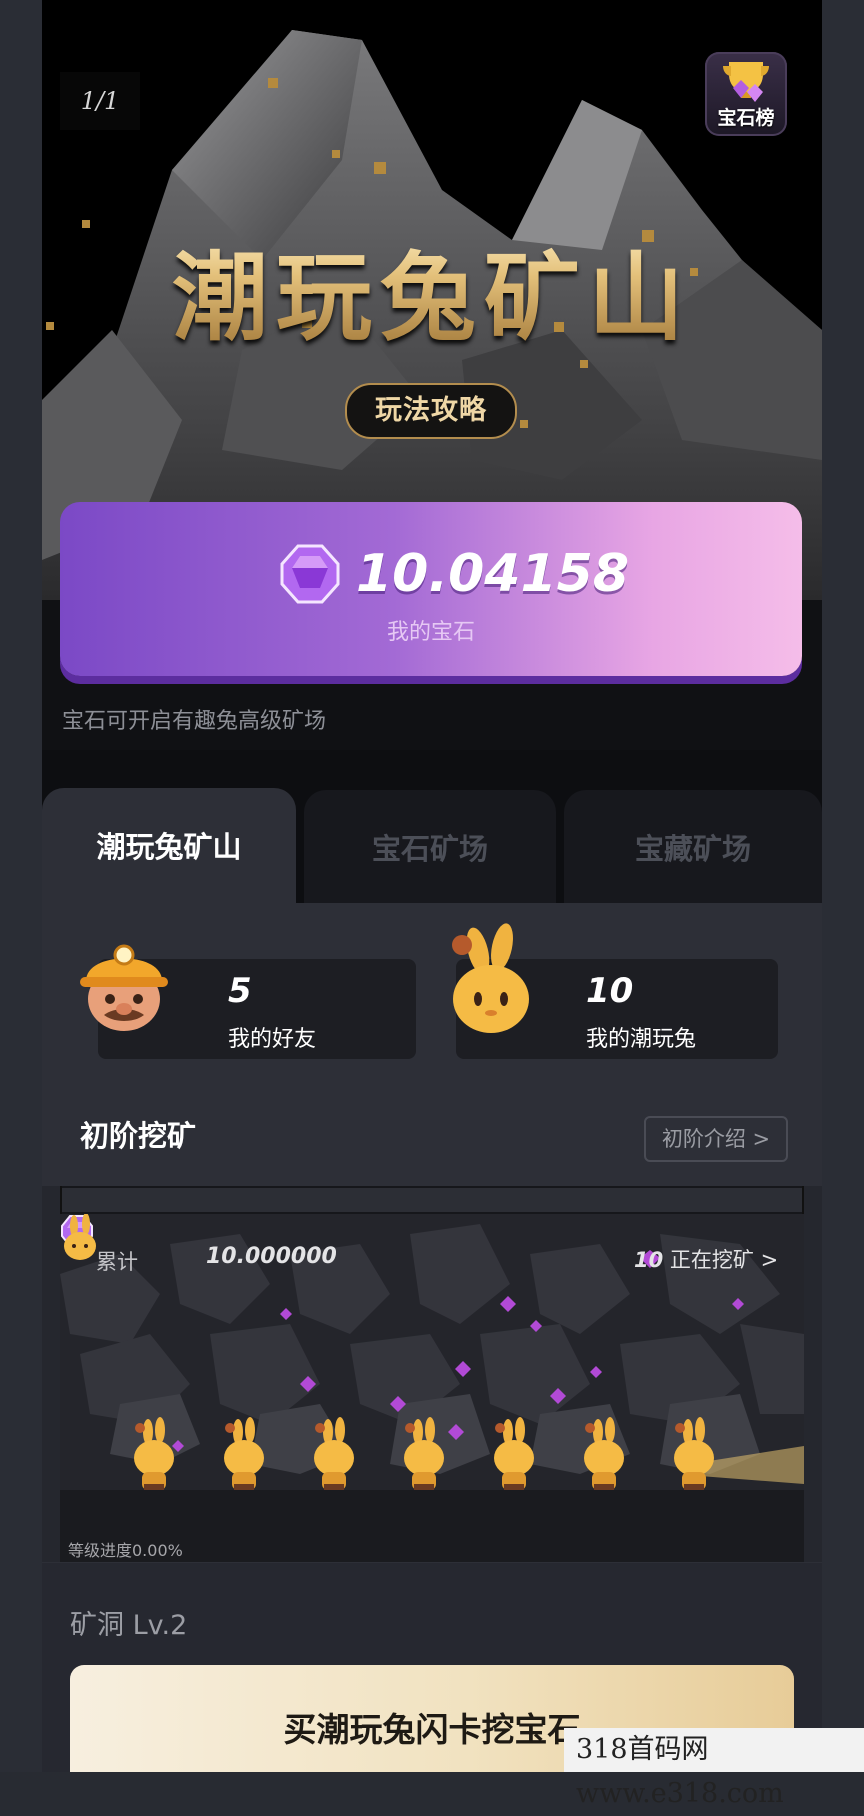 Image resolution: width=864 pixels, height=1816 pixels. Describe the element at coordinates (843, 886) in the screenshot. I see `right-margin` at that location.